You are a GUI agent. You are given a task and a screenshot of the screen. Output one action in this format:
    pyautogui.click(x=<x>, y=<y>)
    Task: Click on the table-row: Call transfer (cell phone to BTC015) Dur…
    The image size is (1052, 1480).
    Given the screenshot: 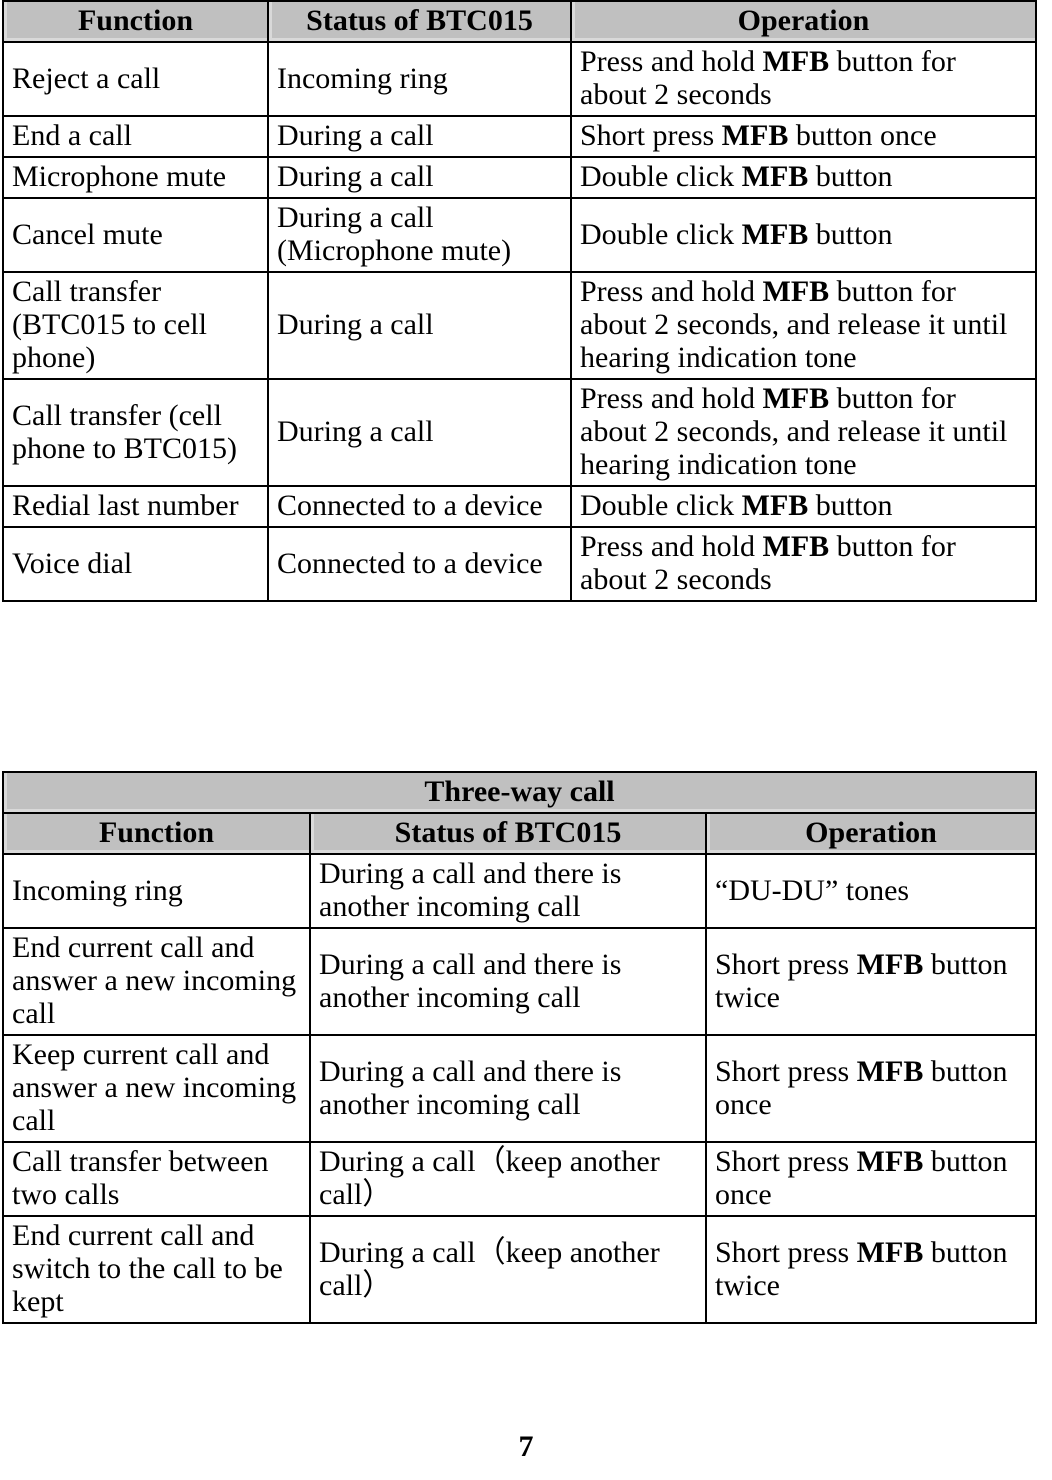 What is the action you would take?
    pyautogui.click(x=519, y=432)
    